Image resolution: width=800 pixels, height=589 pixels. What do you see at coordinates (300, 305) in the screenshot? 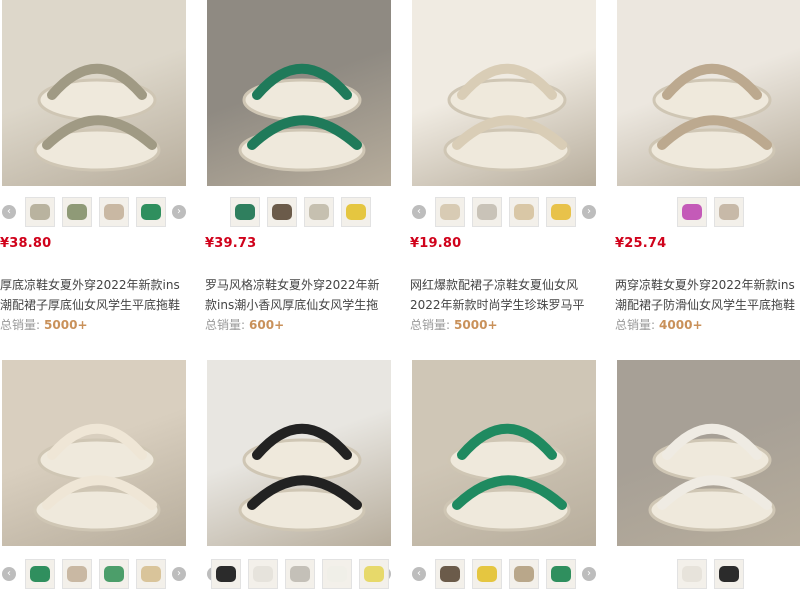
I see `product-title-line: 款ins潮小香风厚底仙女风学生拖` at bounding box center [300, 305].